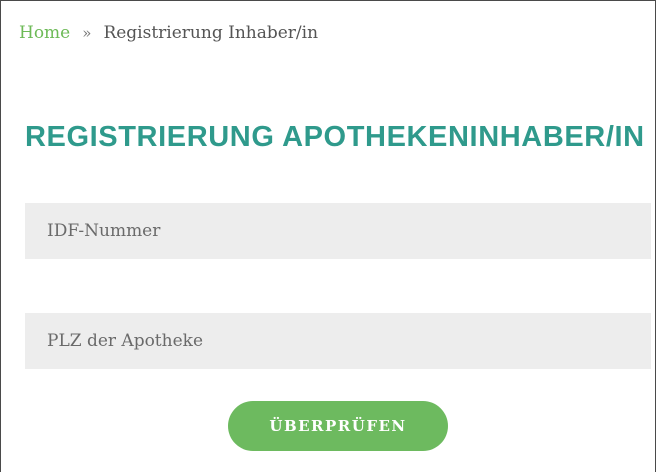 This screenshot has width=656, height=472. I want to click on check-button: ÜBERPRÜFEN, so click(338, 426).